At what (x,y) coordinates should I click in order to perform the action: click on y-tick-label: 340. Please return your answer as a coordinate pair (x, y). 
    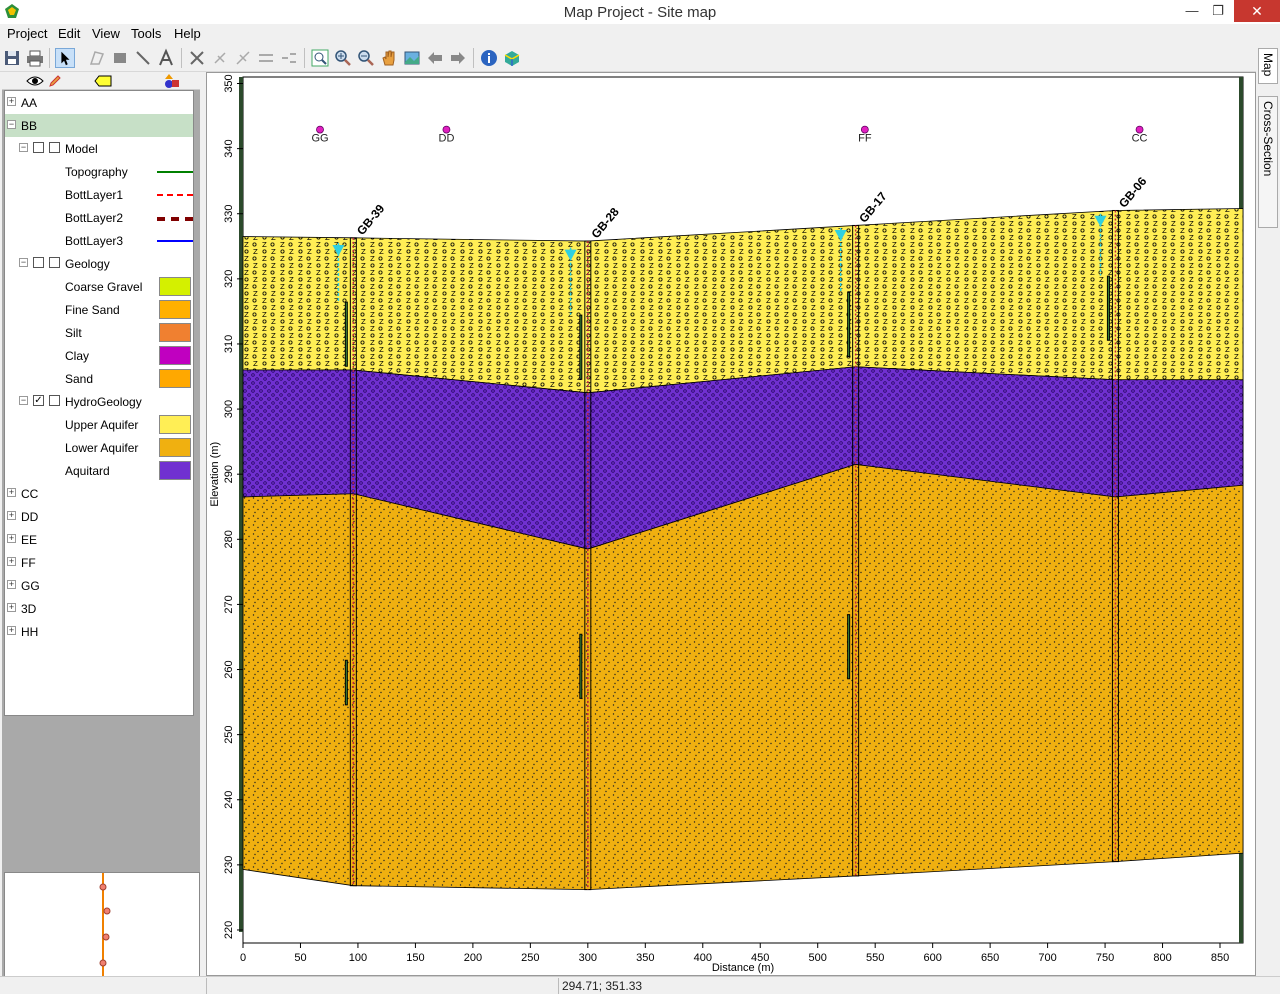
    Looking at the image, I should click on (229, 148).